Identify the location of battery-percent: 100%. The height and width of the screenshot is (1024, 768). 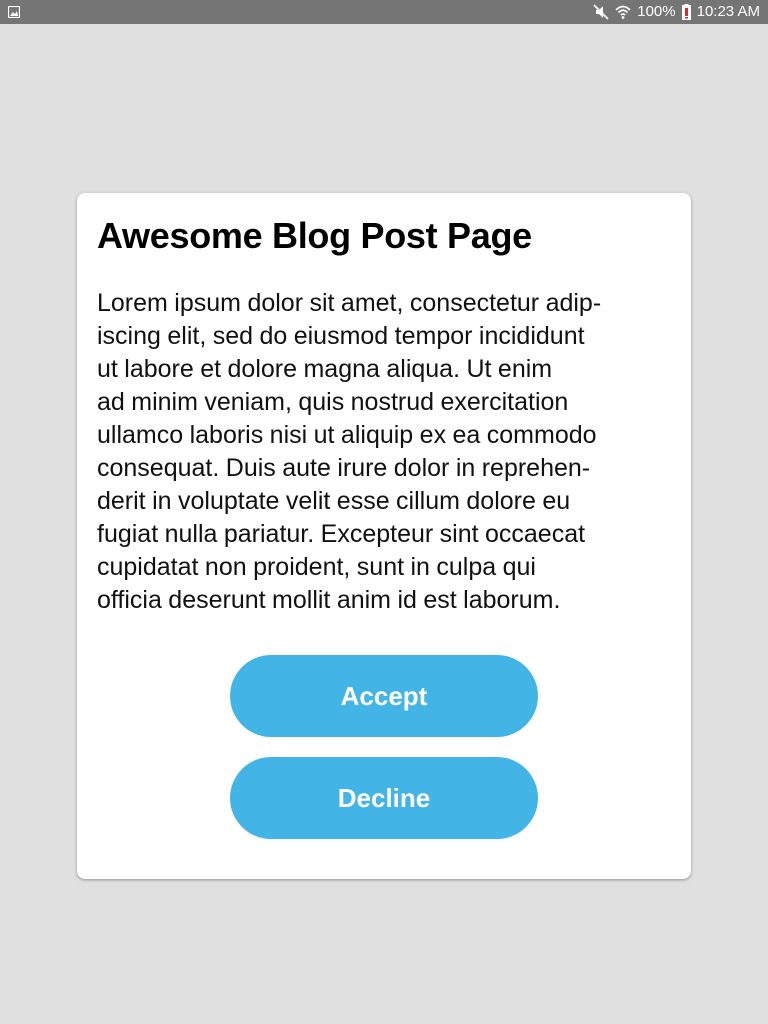
(656, 11).